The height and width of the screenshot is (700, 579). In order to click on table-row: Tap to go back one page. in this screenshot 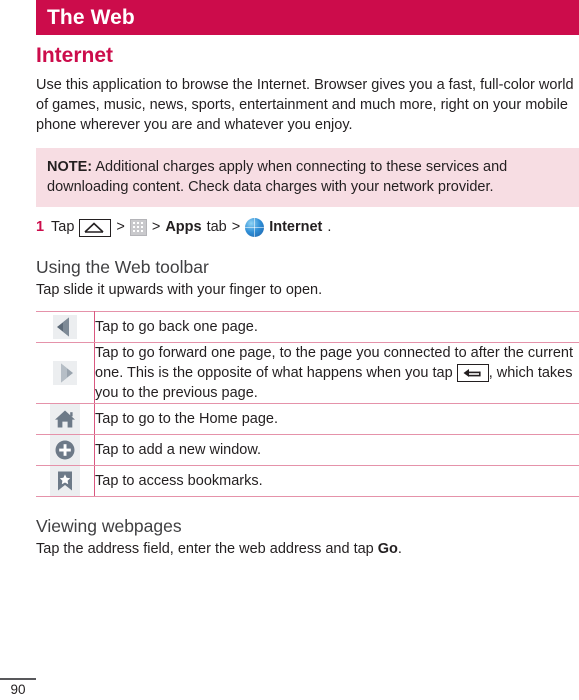, I will do `click(307, 327)`.